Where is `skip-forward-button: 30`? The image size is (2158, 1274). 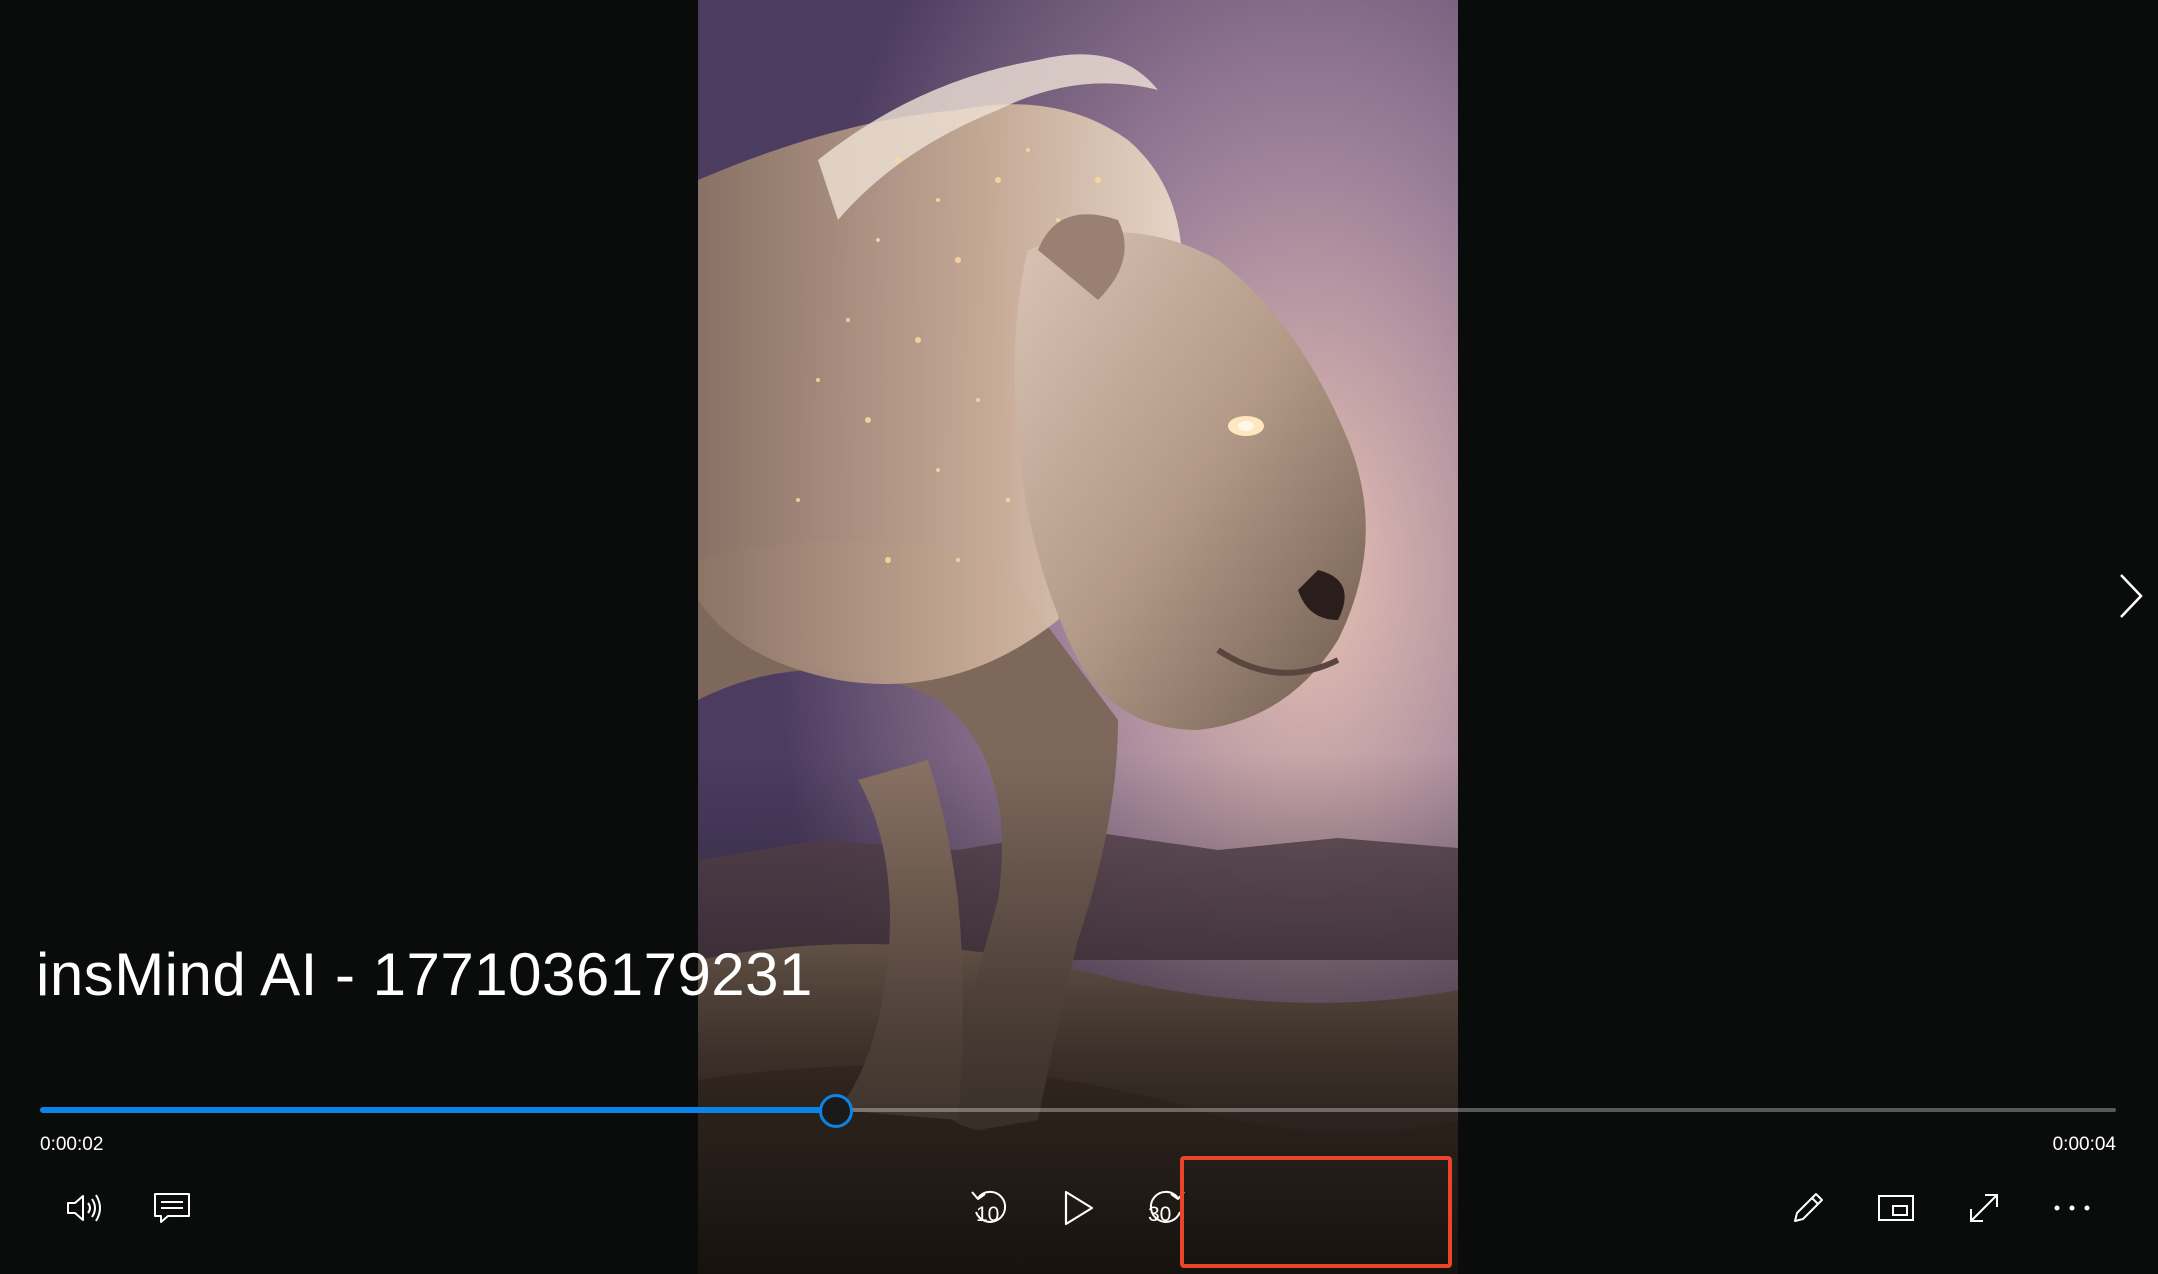
skip-forward-button: 30 is located at coordinates (1166, 1208).